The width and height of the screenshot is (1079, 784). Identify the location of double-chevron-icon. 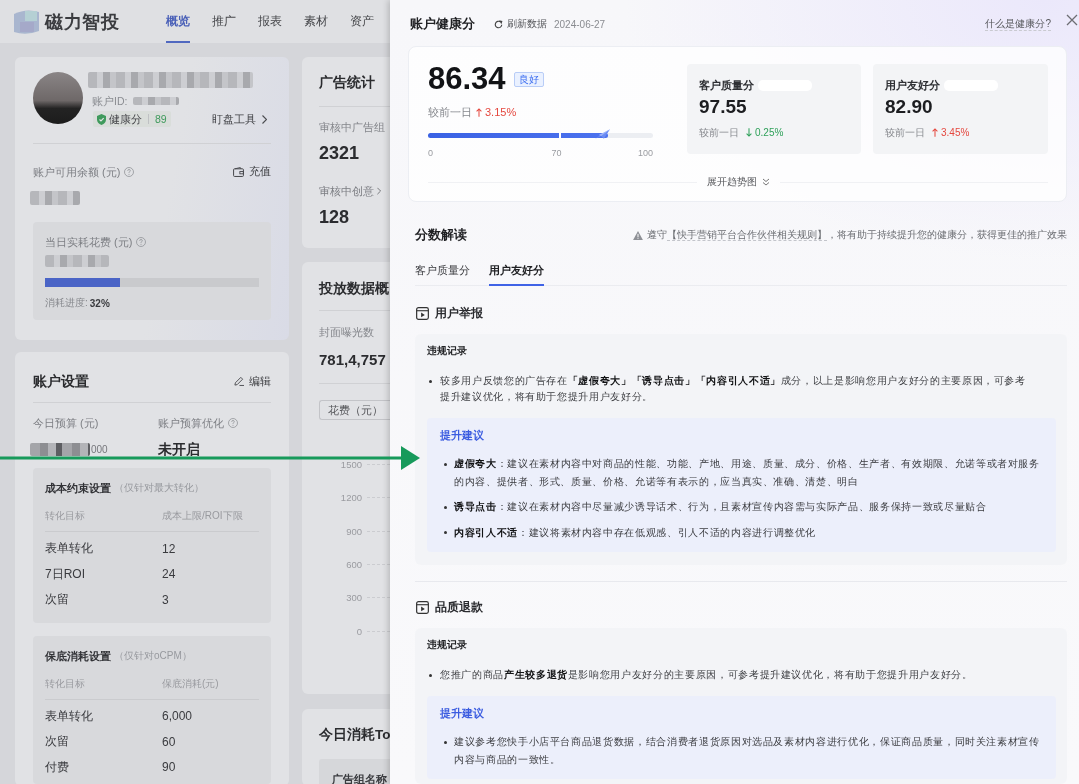
(765, 182).